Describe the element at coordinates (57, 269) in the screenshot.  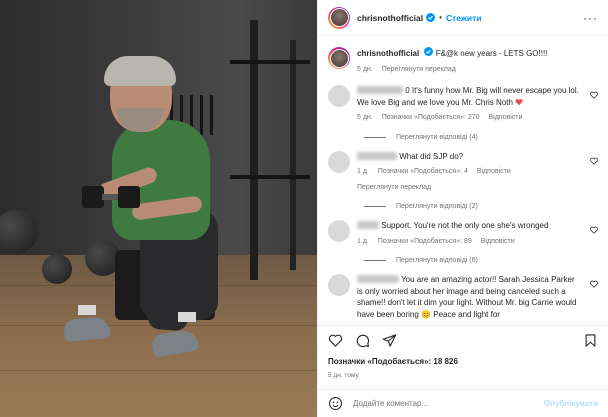
I see `medicine-ball` at that location.